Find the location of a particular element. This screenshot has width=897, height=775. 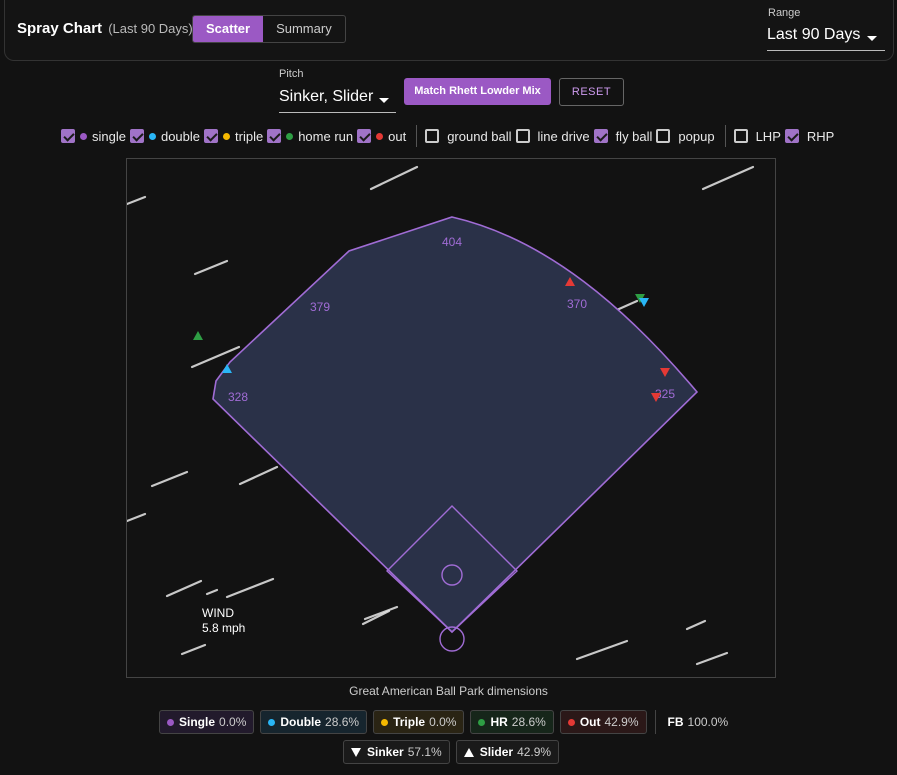

filter-rhp: RHP is located at coordinates (809, 136).